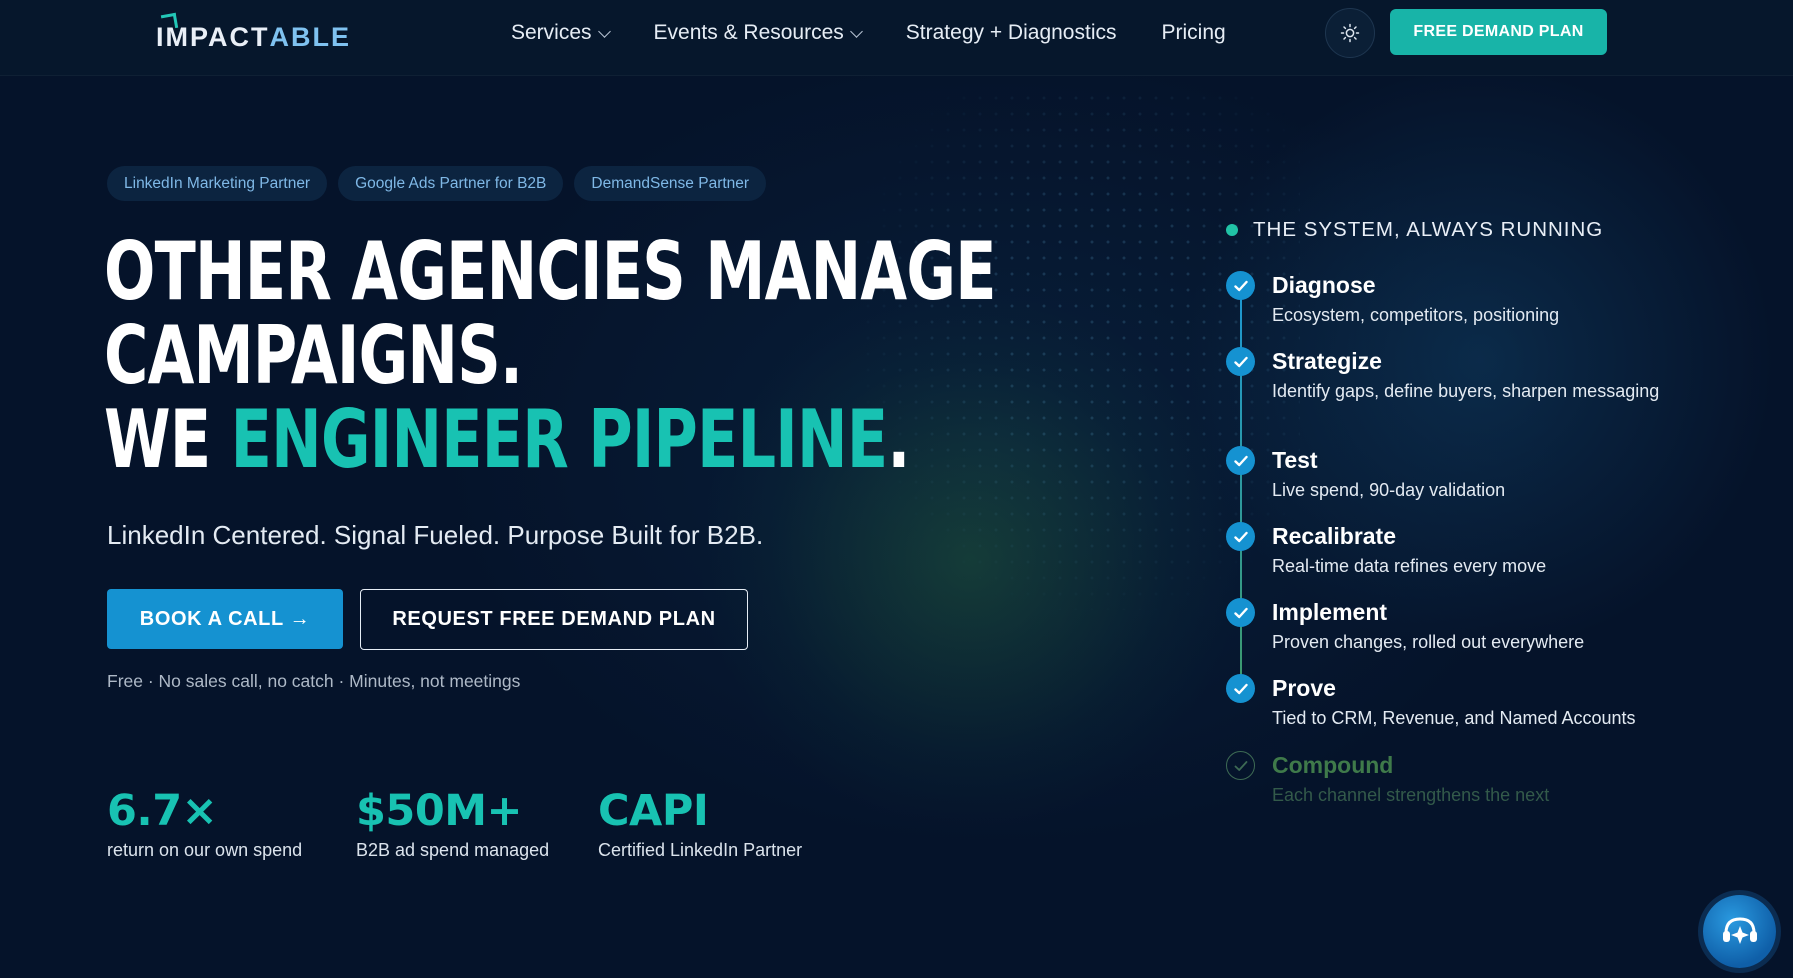  I want to click on stat-label: B2B ad spend managed, so click(453, 850).